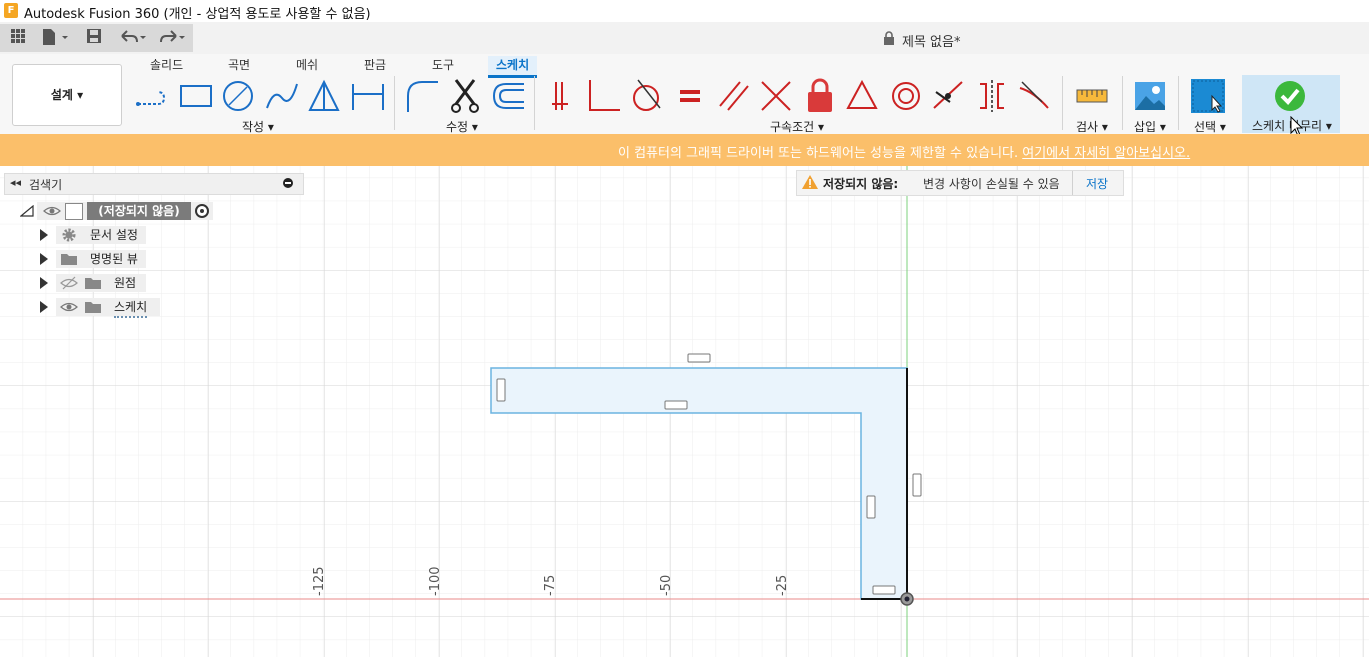 The image size is (1369, 657). What do you see at coordinates (508, 96) in the screenshot?
I see `offset-icon` at bounding box center [508, 96].